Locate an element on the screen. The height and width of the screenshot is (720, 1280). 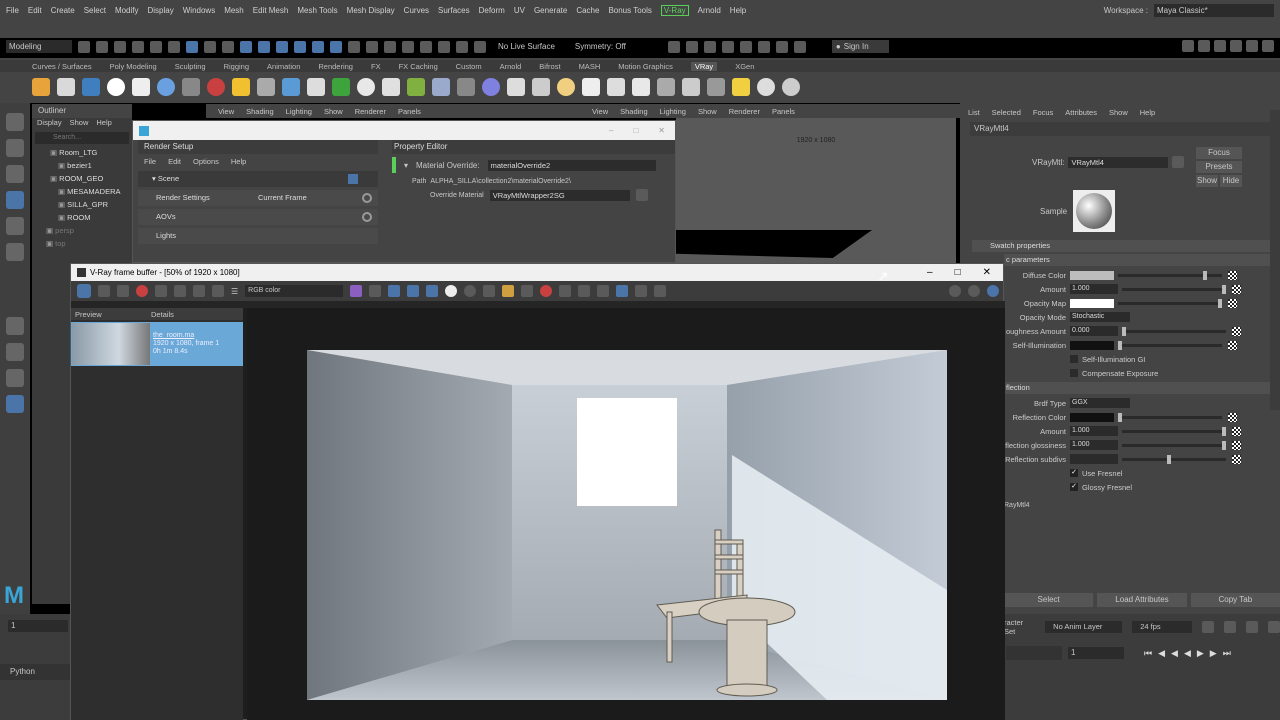
expand-icon: ▾ is located at coordinates (406, 165).